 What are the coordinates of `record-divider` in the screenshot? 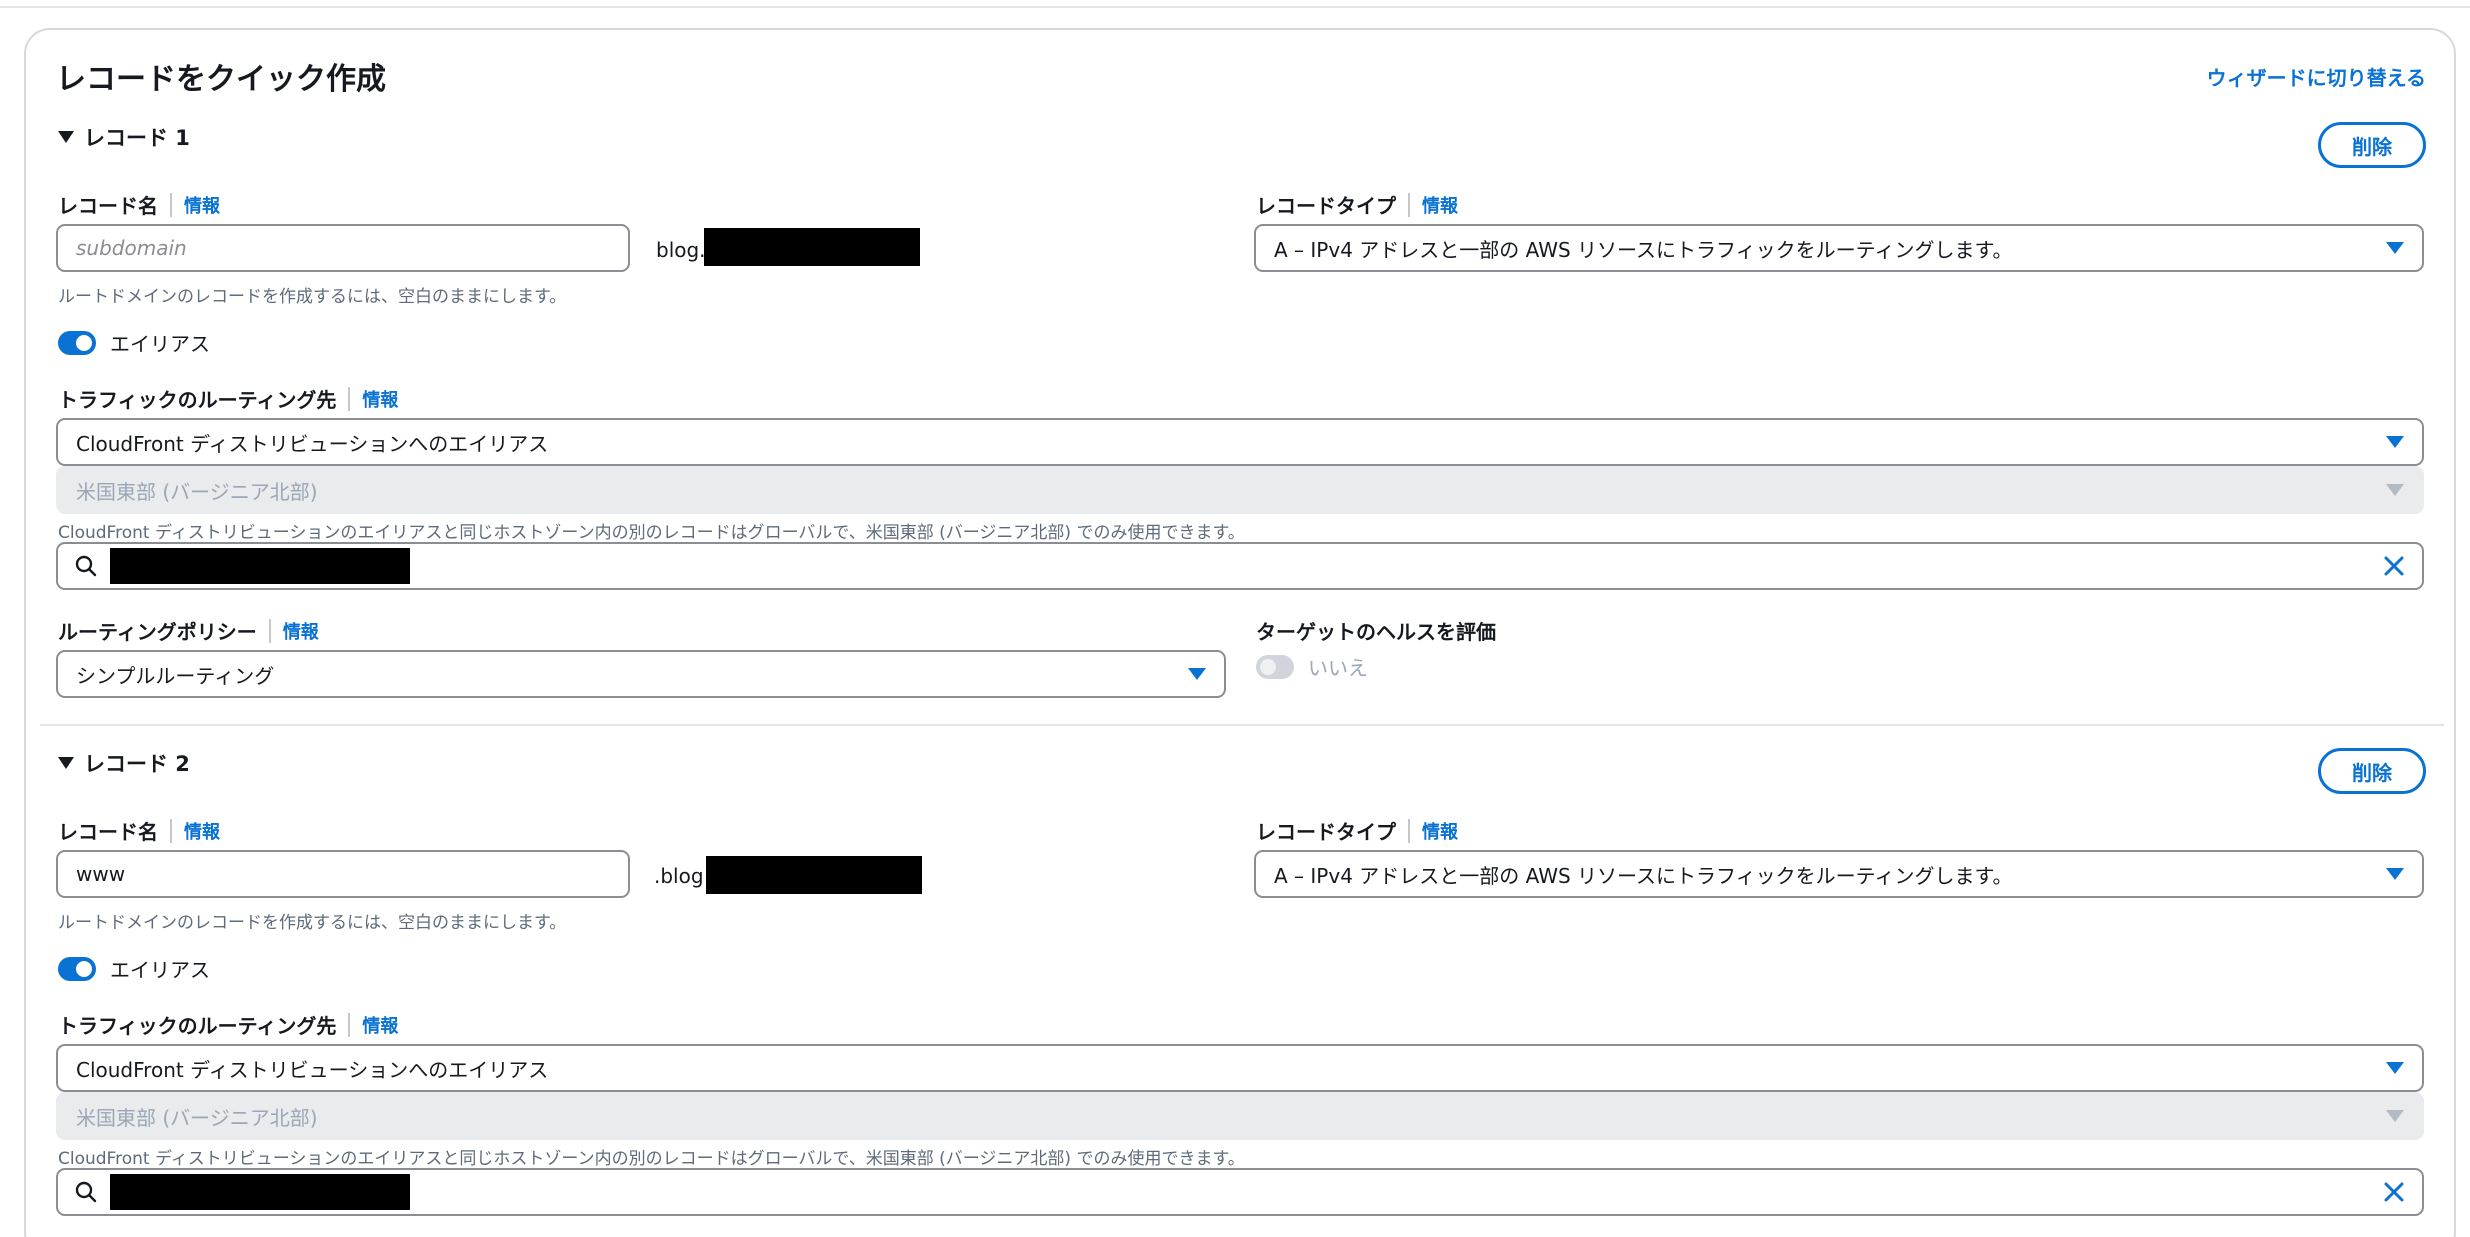 It's located at (1242, 725).